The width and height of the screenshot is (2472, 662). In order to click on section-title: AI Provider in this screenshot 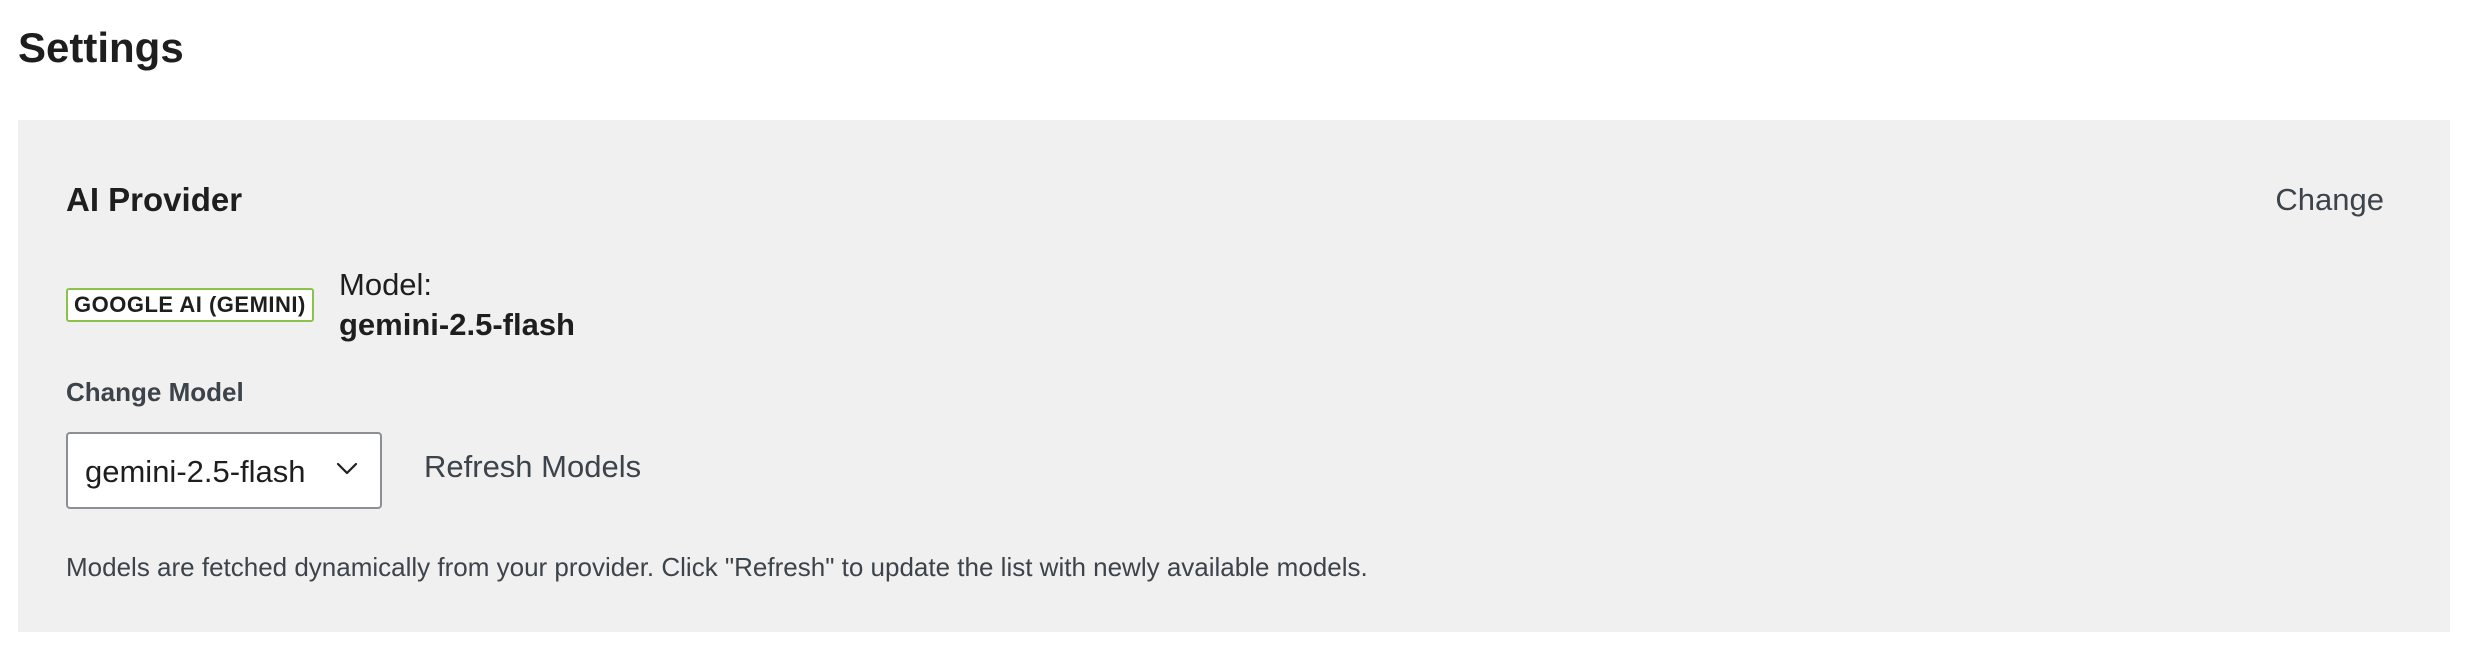, I will do `click(154, 199)`.